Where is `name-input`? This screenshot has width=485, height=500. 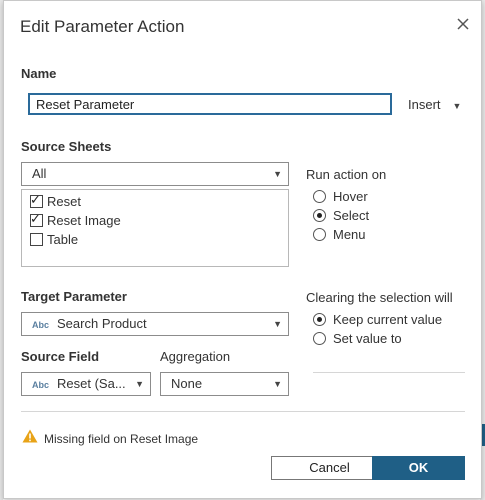
name-input is located at coordinates (210, 104).